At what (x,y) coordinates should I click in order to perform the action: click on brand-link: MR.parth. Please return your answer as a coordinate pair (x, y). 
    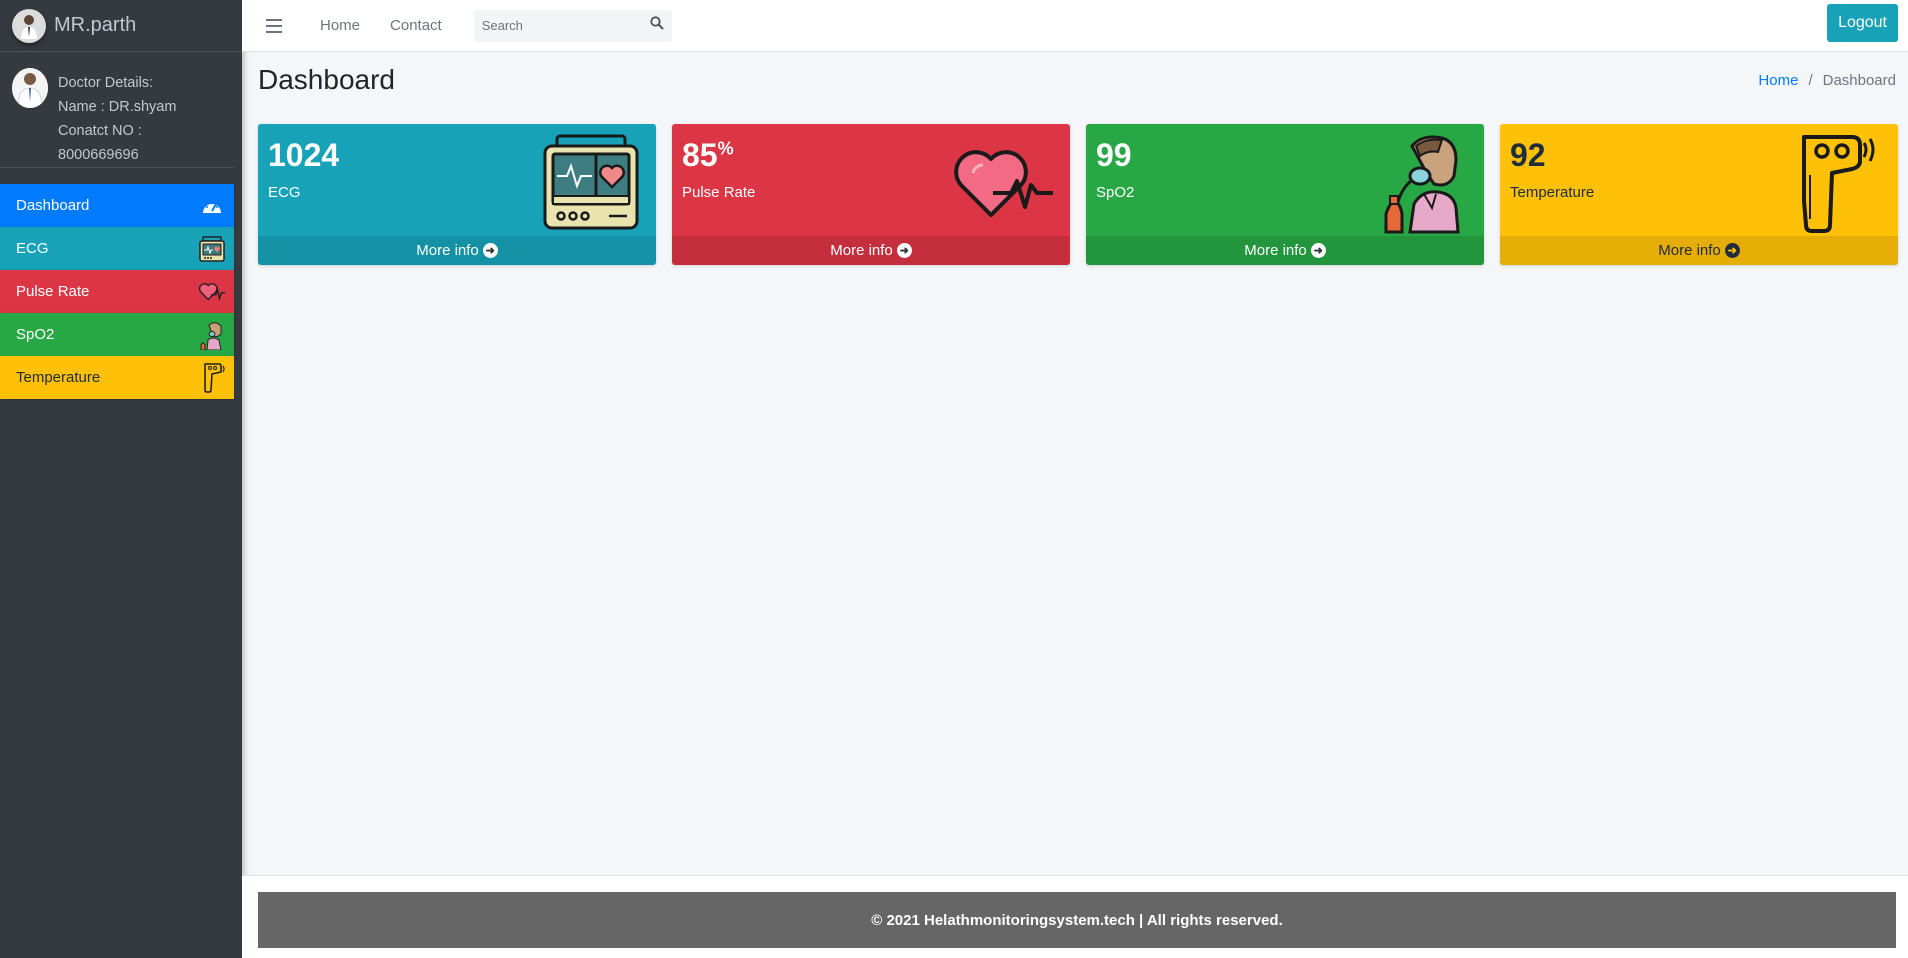
    Looking at the image, I should click on (121, 26).